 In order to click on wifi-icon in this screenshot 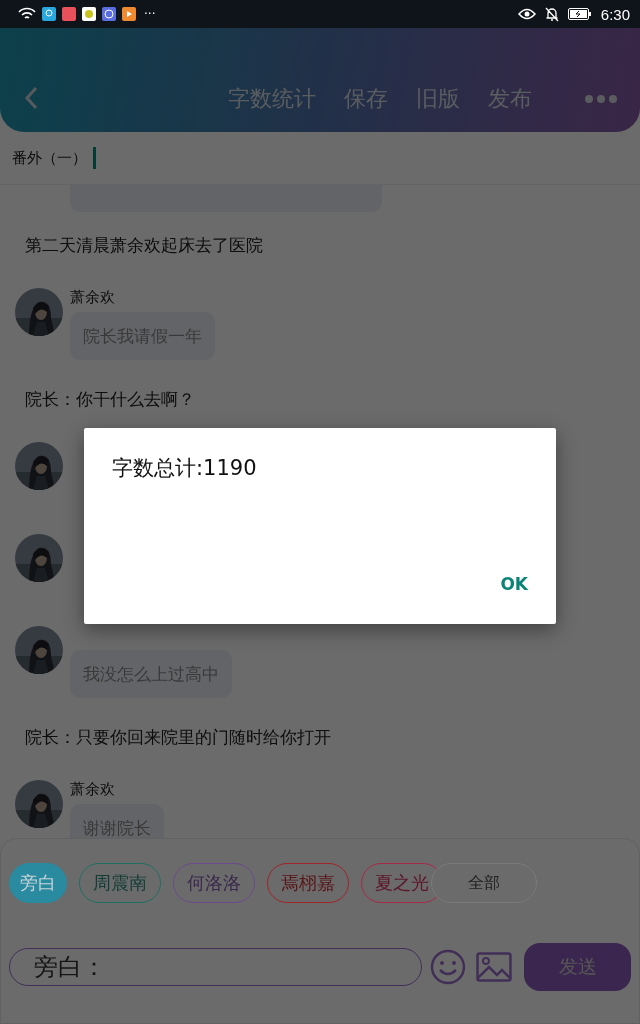, I will do `click(27, 14)`.